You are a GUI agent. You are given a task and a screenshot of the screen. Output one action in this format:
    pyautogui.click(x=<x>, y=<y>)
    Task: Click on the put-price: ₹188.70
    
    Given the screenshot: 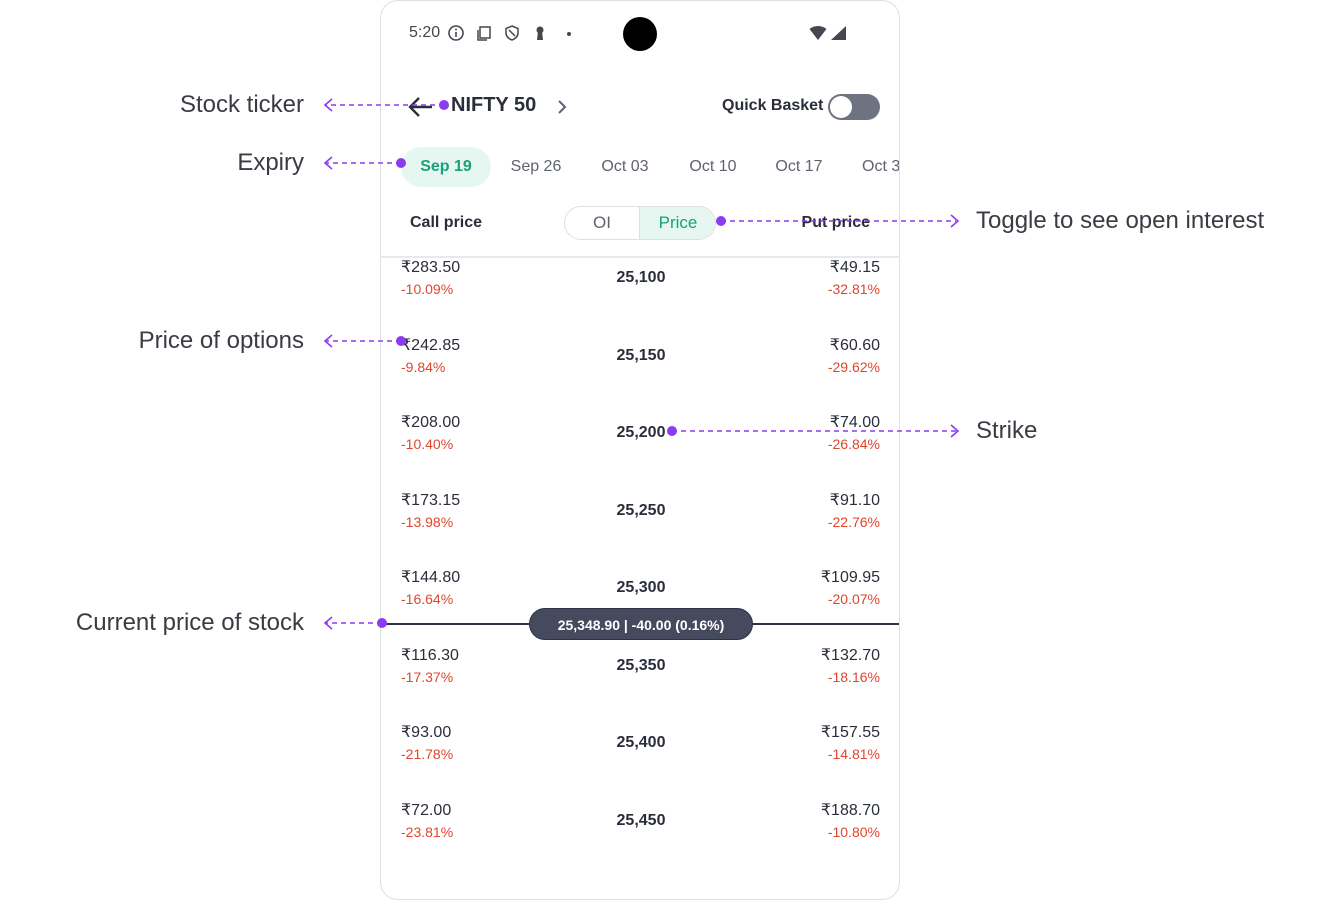 What is the action you would take?
    pyautogui.click(x=850, y=810)
    